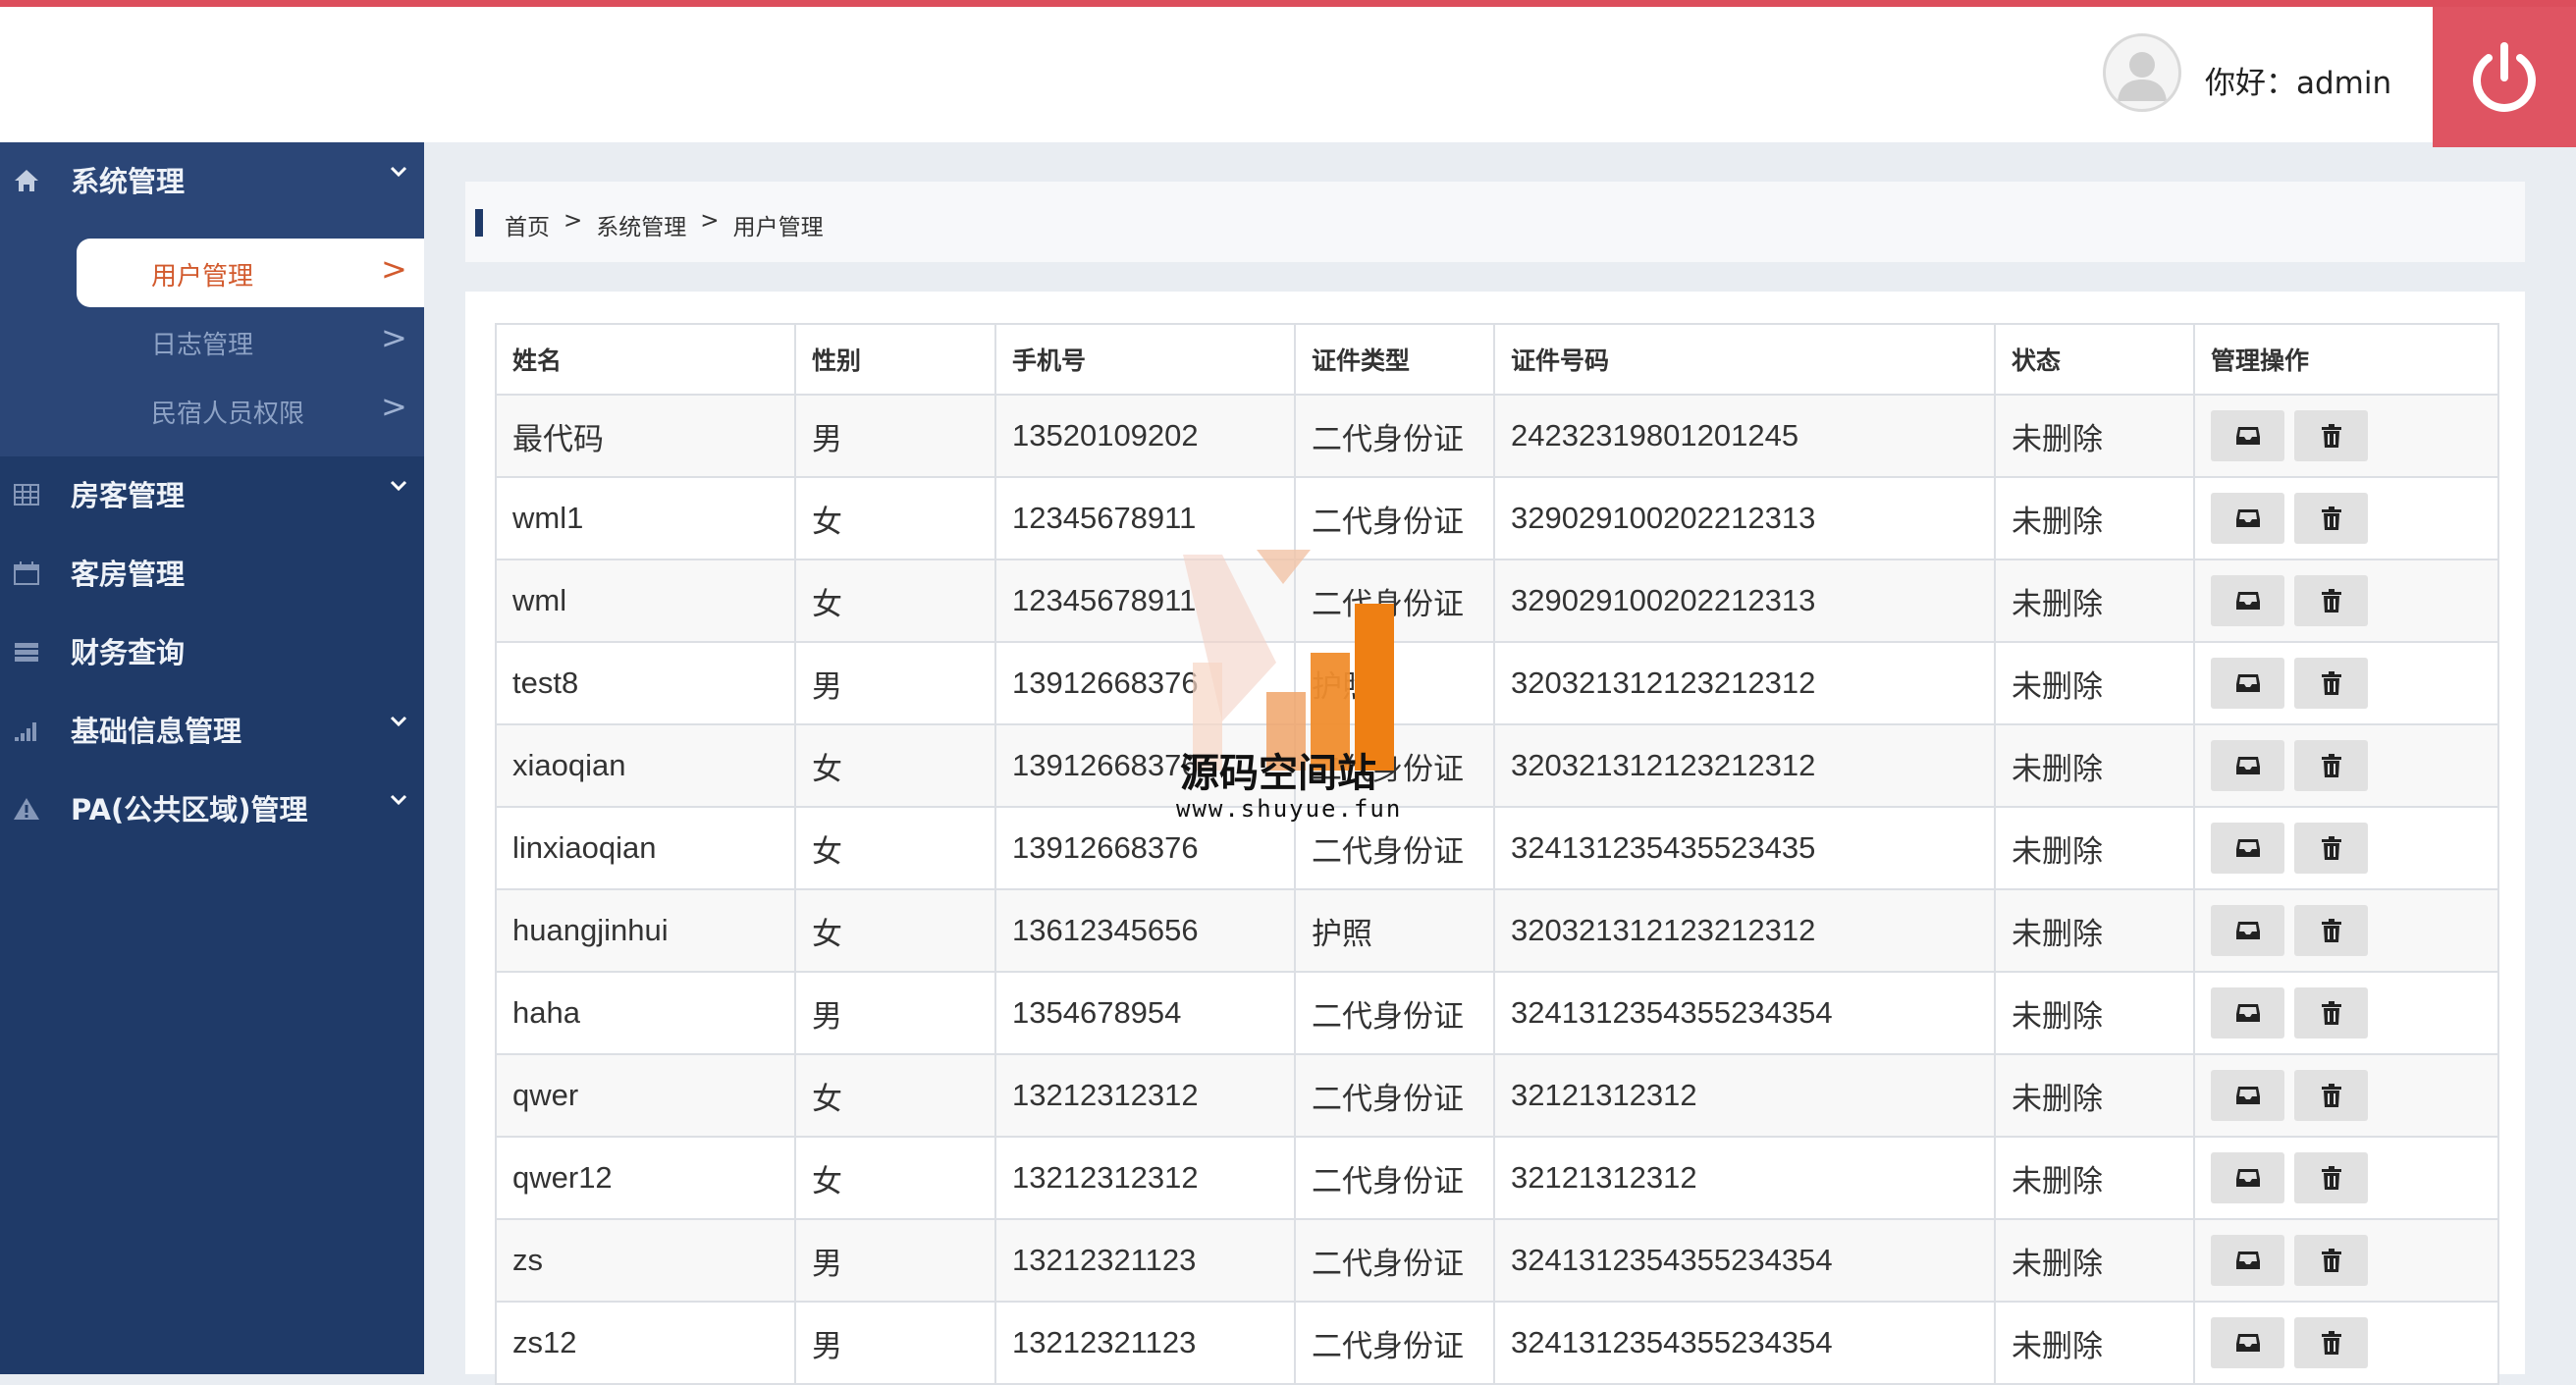 The height and width of the screenshot is (1385, 2576). I want to click on user-avatar-icon, so click(2142, 72).